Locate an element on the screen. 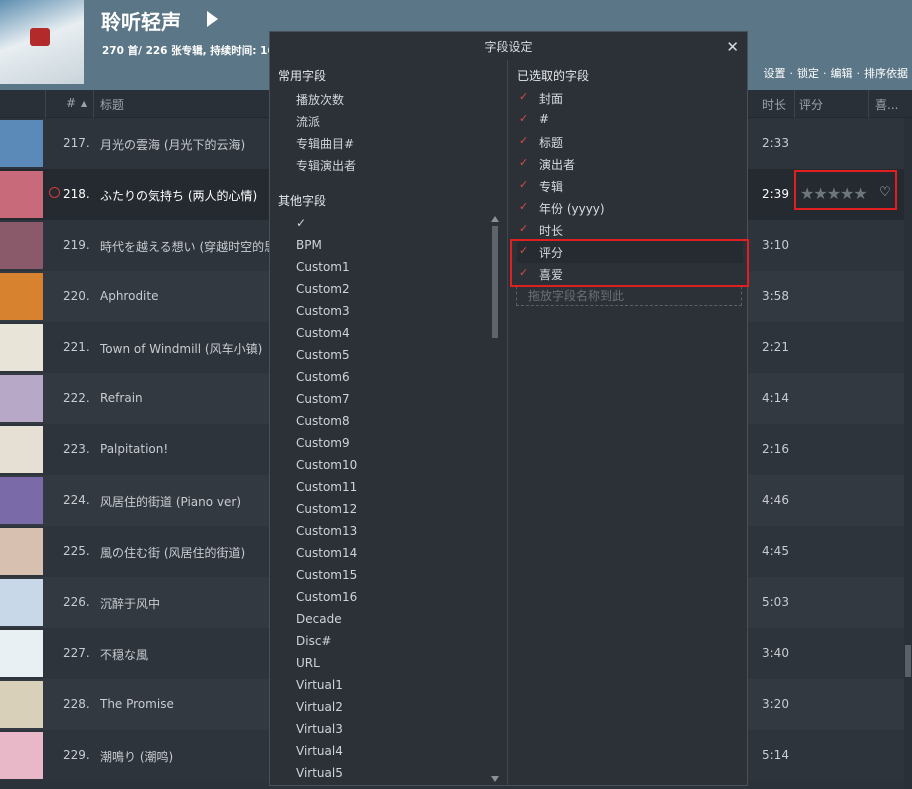  field-item: Custom3 is located at coordinates (323, 311).